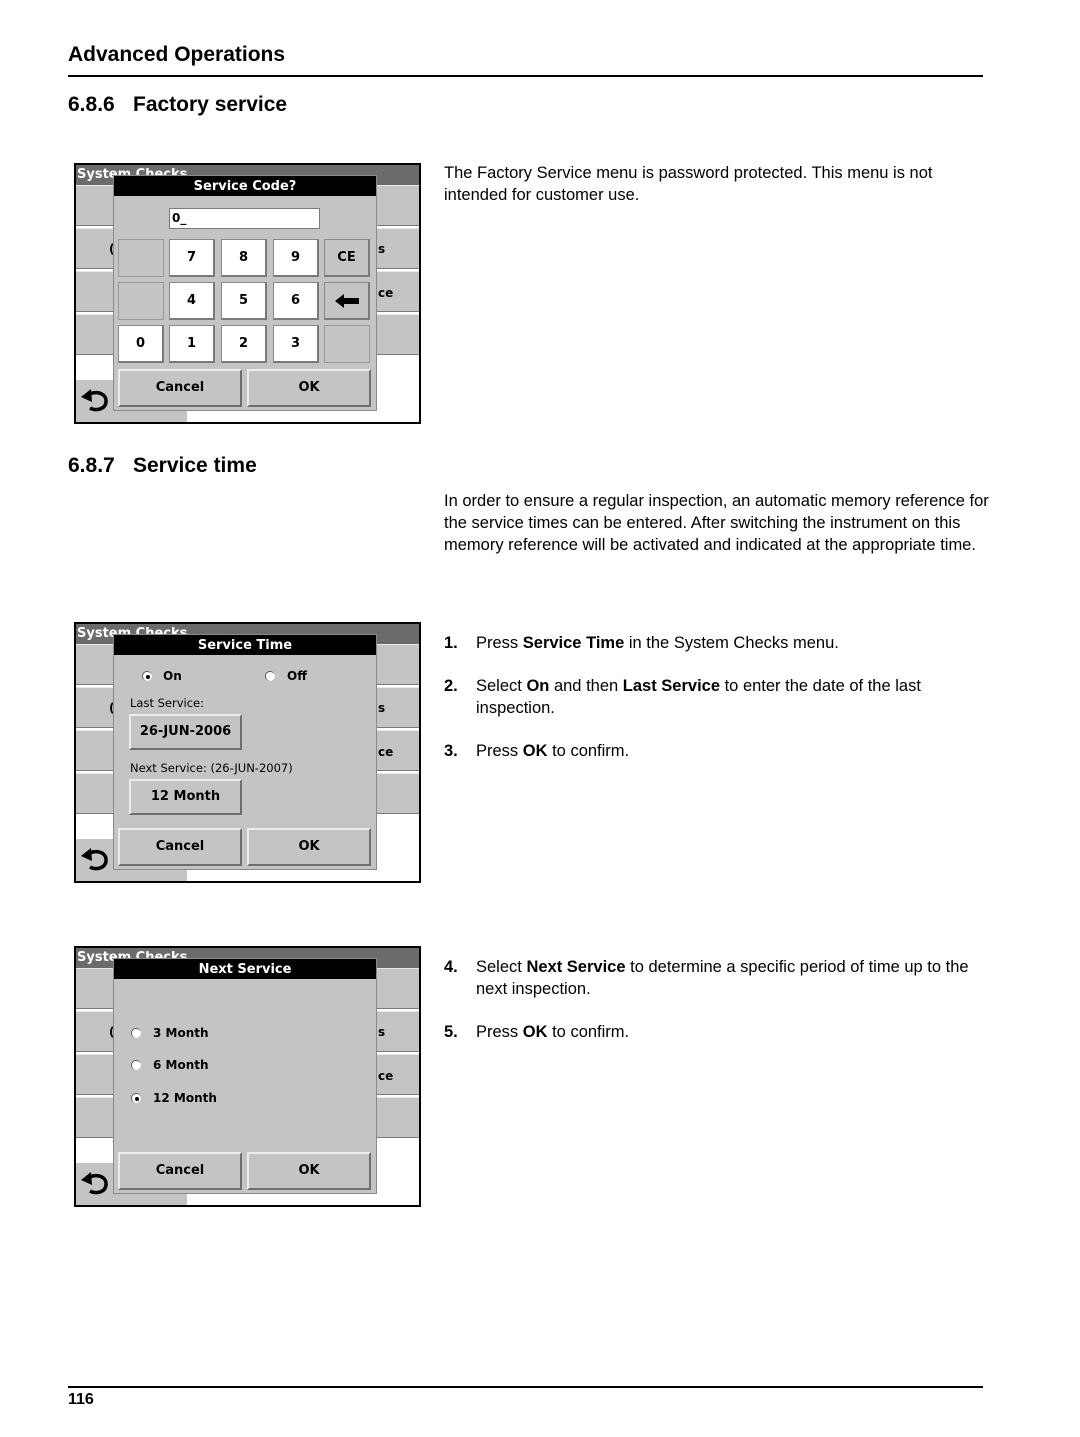 The height and width of the screenshot is (1437, 1080). What do you see at coordinates (181, 1065) in the screenshot?
I see `option-6-month-label: 6 Month` at bounding box center [181, 1065].